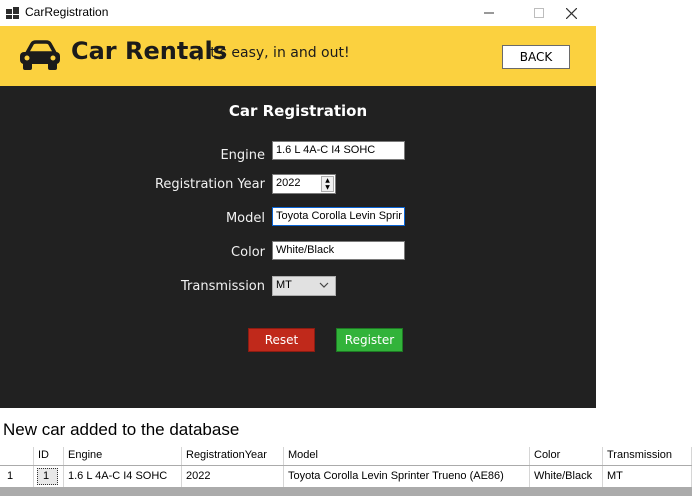  Describe the element at coordinates (12, 13) in the screenshot. I see `app-icon` at that location.